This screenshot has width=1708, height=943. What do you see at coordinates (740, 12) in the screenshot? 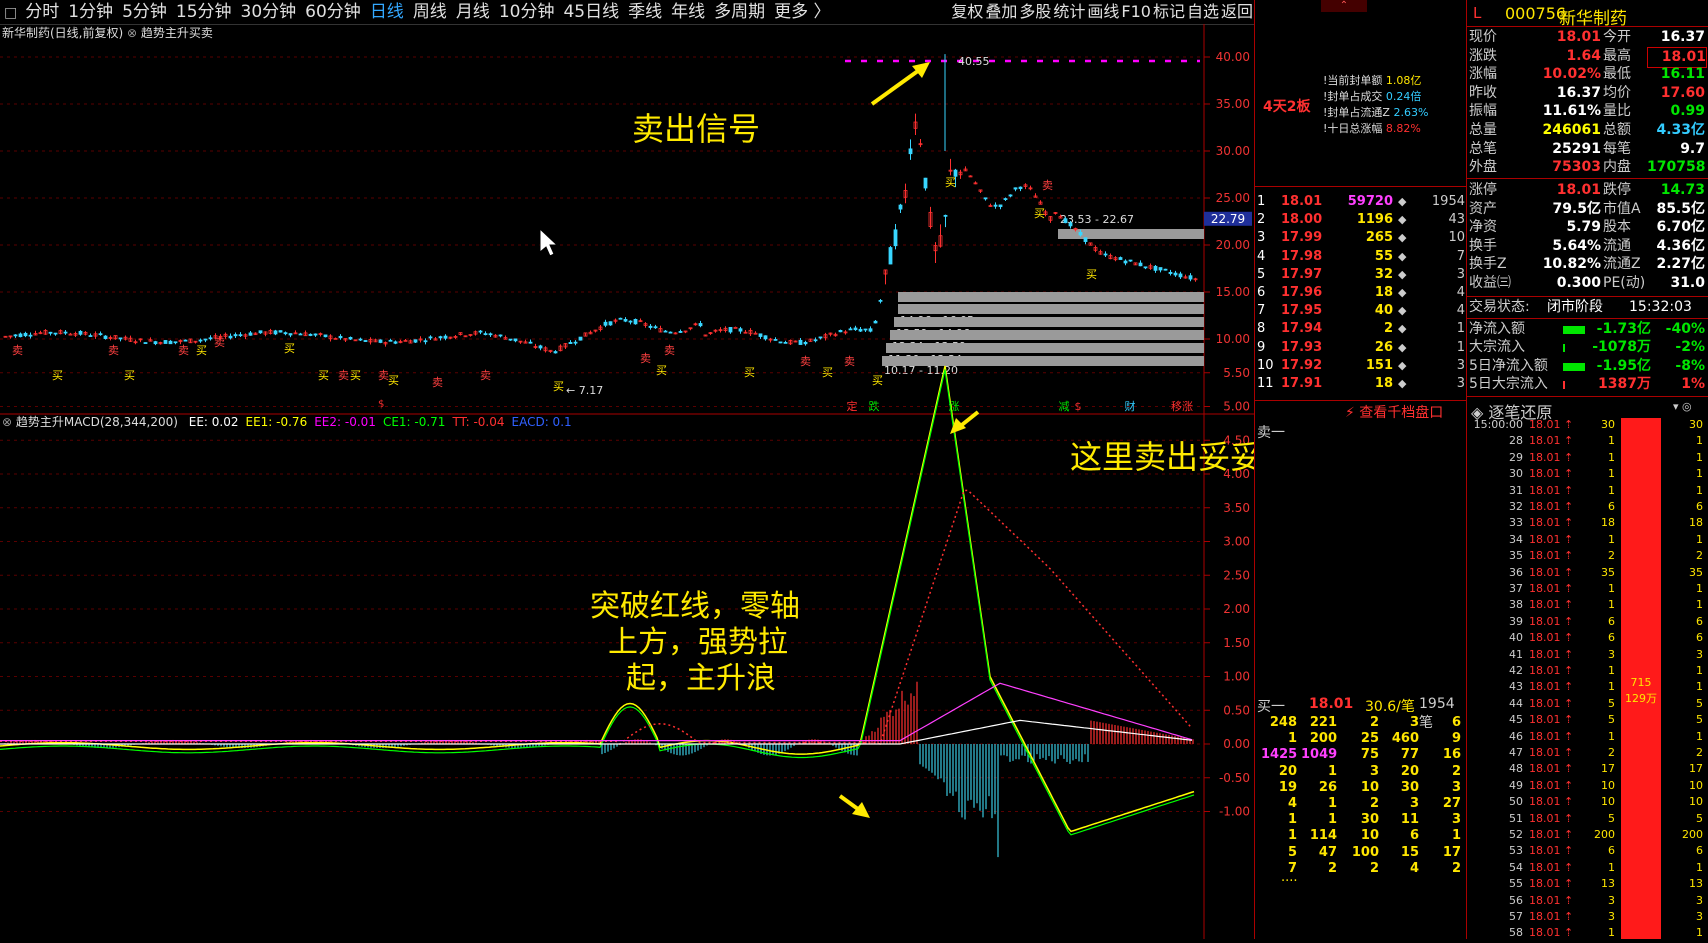
I see `period-tab-13: 多周期` at bounding box center [740, 12].